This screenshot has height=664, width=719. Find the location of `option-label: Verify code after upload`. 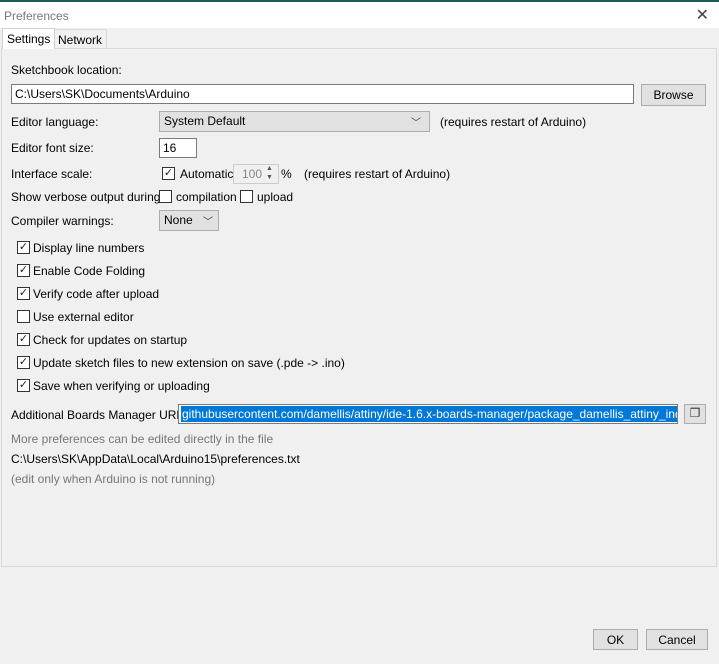

option-label: Verify code after upload is located at coordinates (96, 294).